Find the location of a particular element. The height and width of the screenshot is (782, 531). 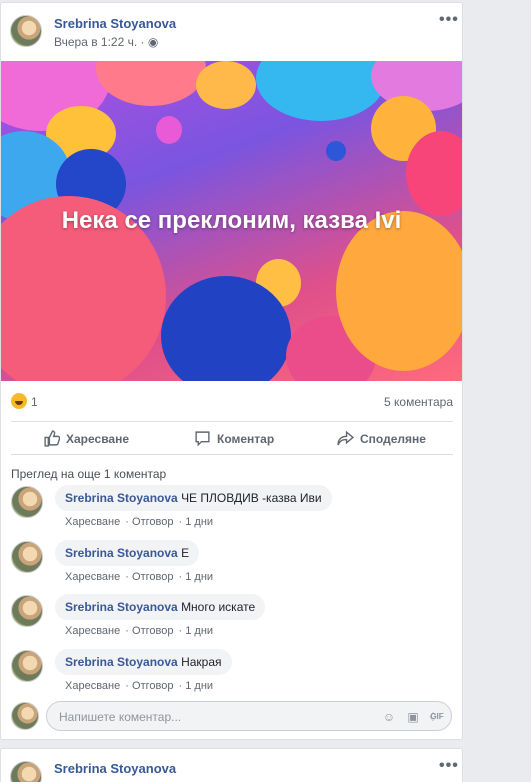

reactions-count: 1 is located at coordinates (34, 402).